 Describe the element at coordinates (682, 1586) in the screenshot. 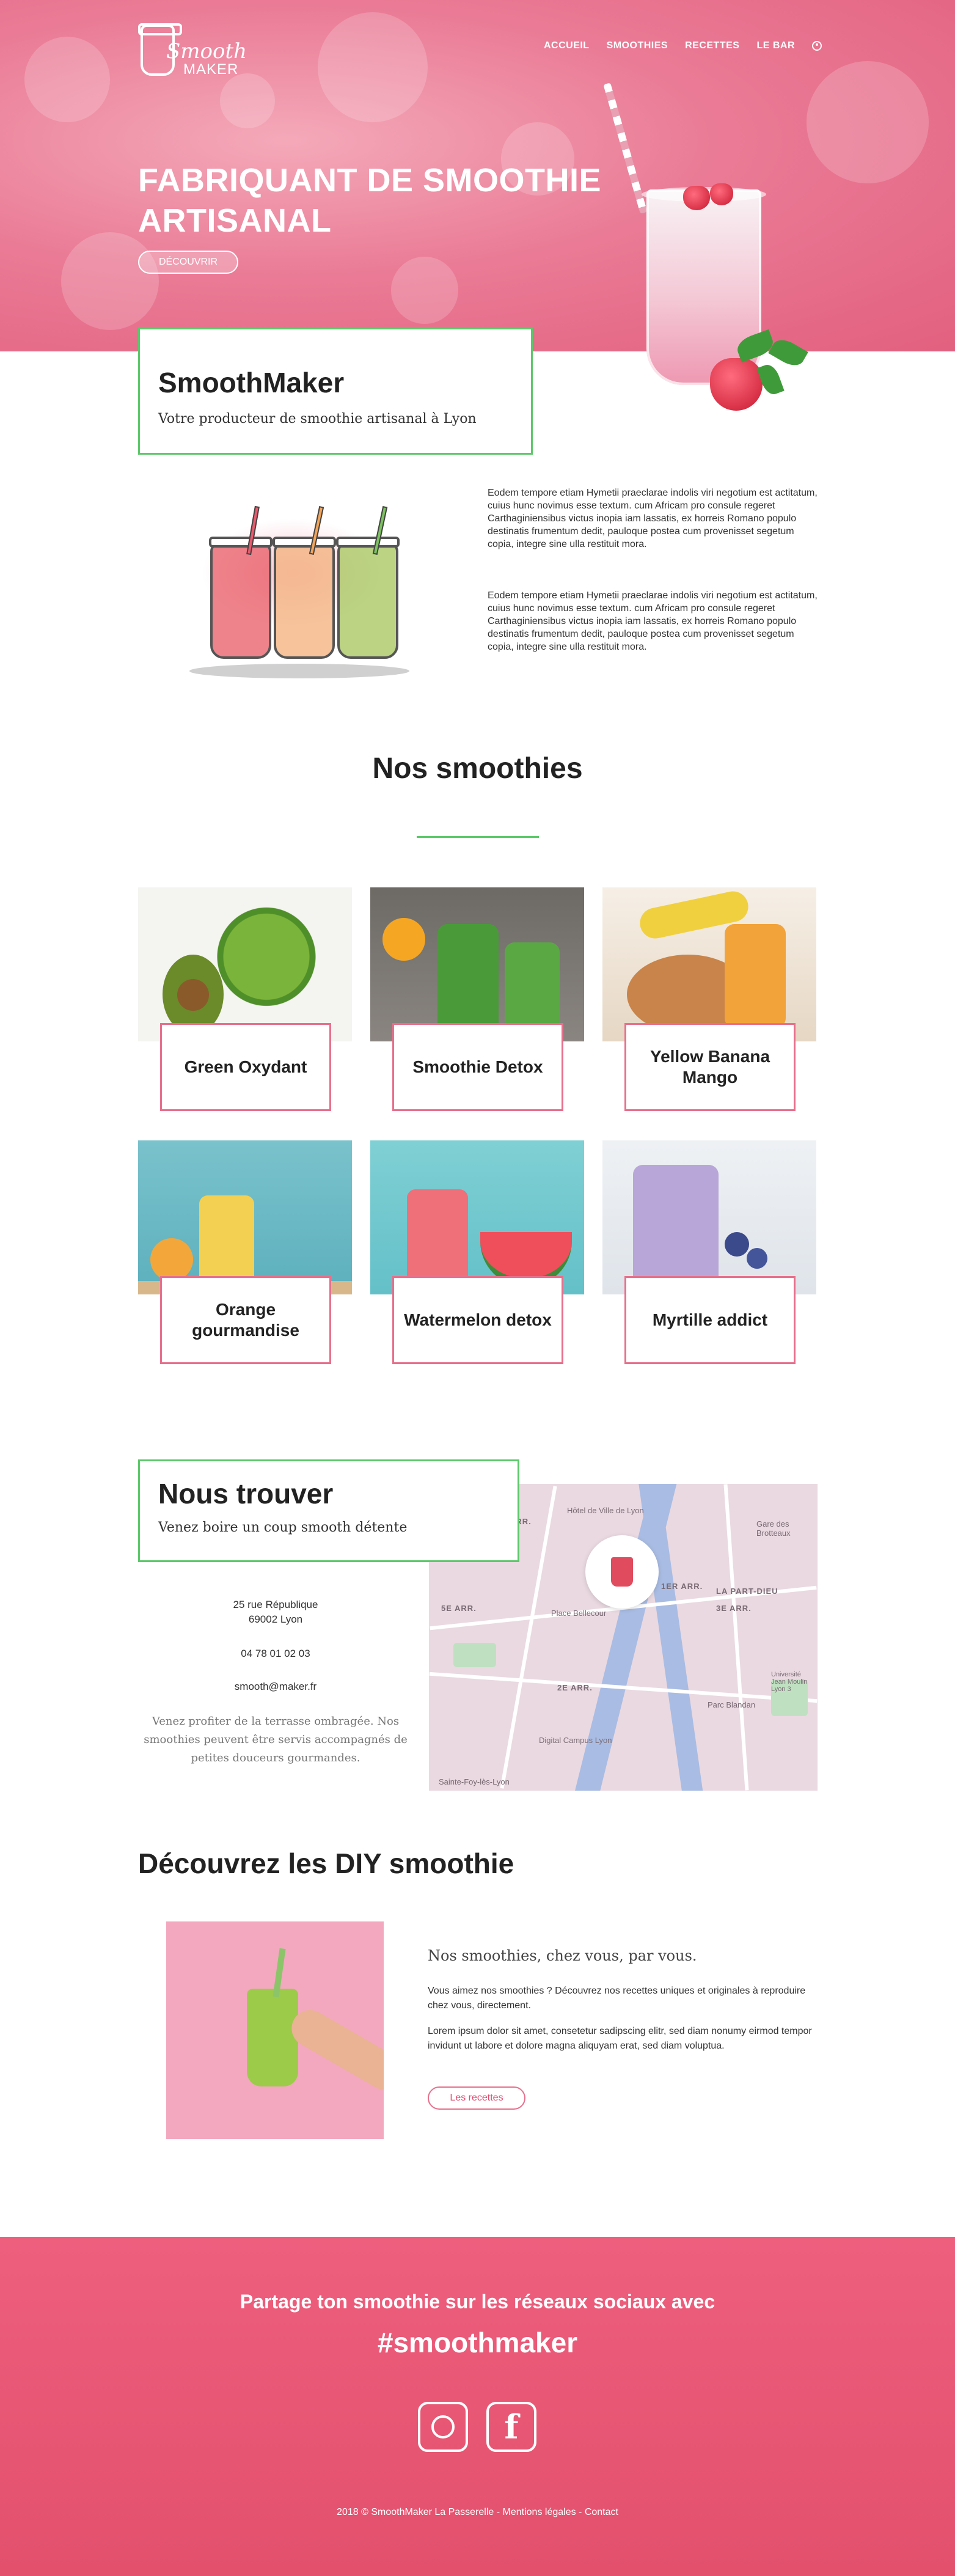

I see `map-label: 1ER ARR.` at that location.